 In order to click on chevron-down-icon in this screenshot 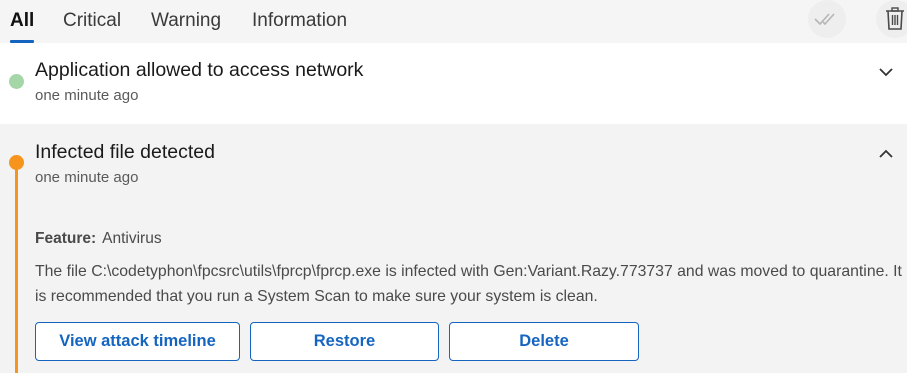, I will do `click(886, 72)`.